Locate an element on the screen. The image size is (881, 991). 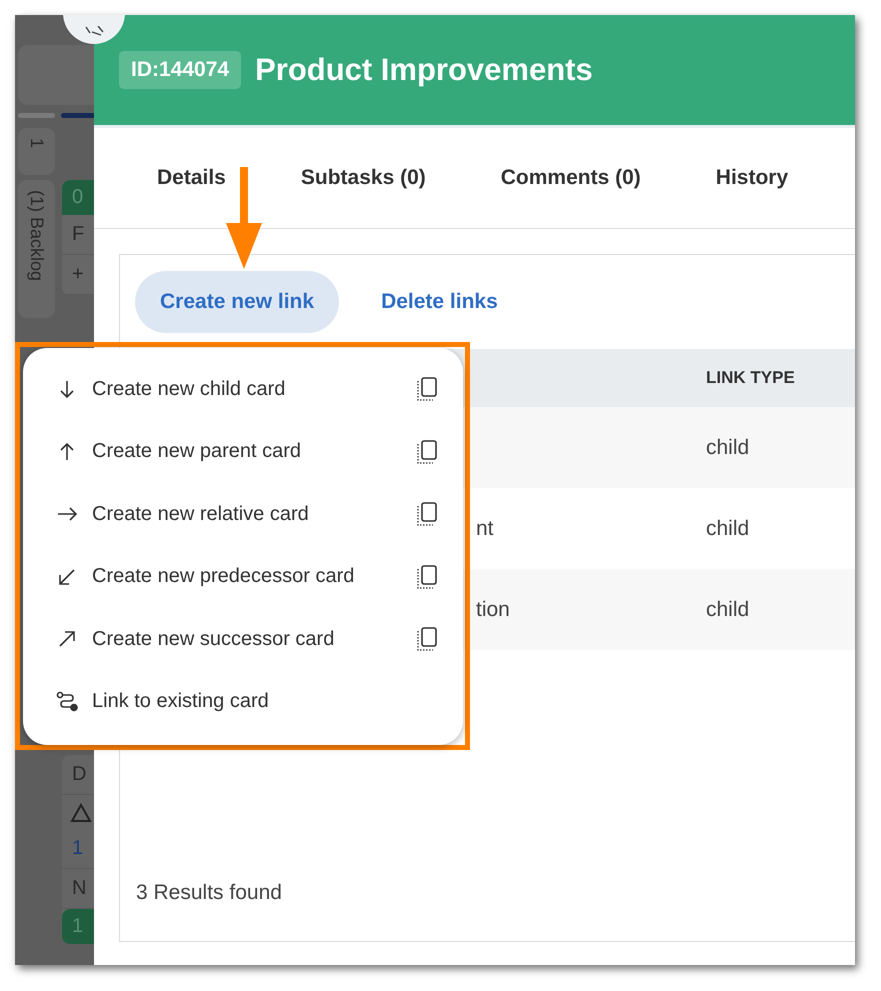
results-count: 3 Results found is located at coordinates (209, 893).